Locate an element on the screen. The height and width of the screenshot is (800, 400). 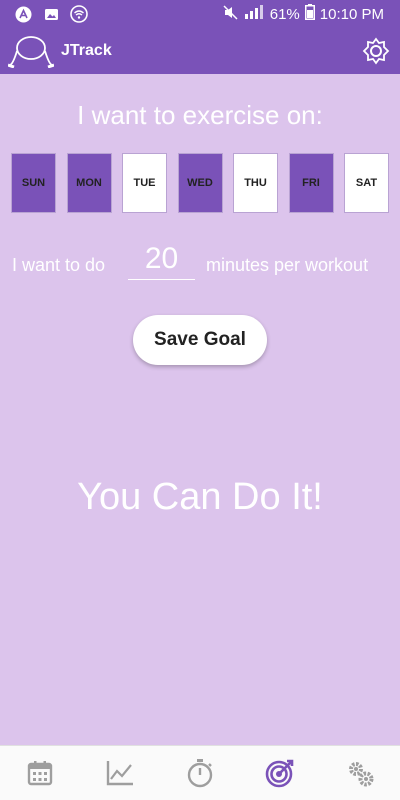
day-sat-toggle: SAT is located at coordinates (366, 183).